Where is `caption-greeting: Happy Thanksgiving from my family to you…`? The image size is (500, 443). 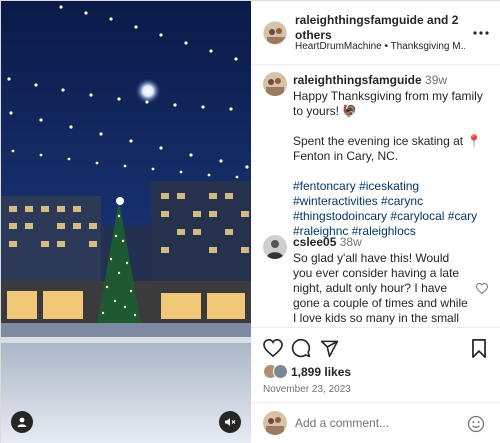
caption-greeting: Happy Thanksgiving from my family to you… is located at coordinates (388, 103).